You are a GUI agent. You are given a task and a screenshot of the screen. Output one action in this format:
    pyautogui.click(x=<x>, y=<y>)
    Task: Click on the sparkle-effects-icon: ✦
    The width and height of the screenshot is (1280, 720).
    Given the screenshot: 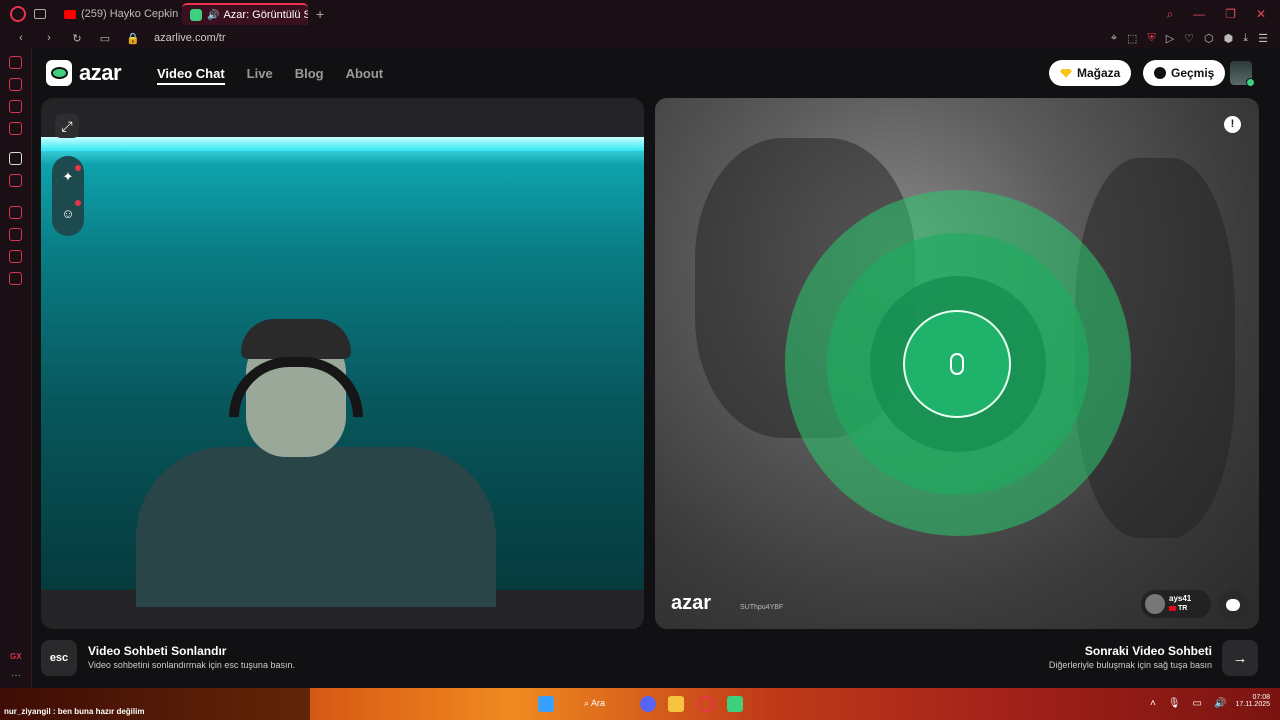 What is the action you would take?
    pyautogui.click(x=68, y=177)
    